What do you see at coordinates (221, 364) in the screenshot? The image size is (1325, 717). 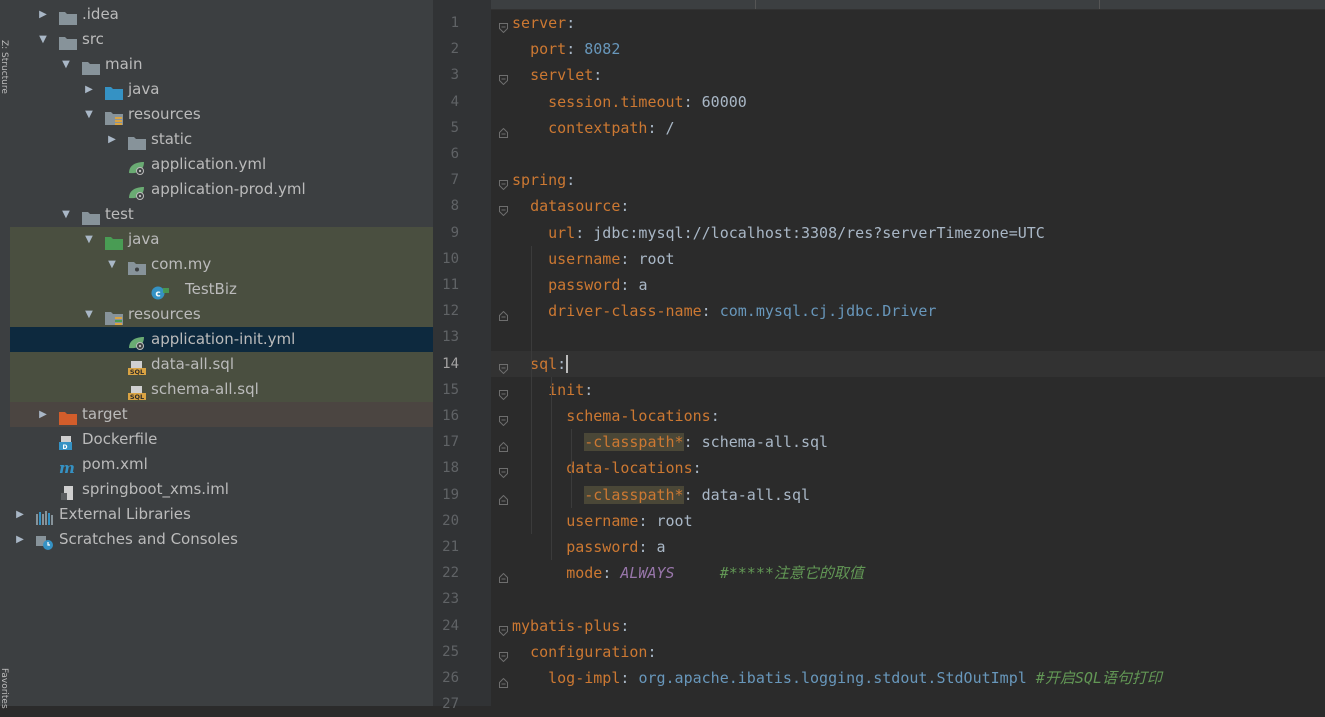 I see `tree-item: SQL data-all.sql` at bounding box center [221, 364].